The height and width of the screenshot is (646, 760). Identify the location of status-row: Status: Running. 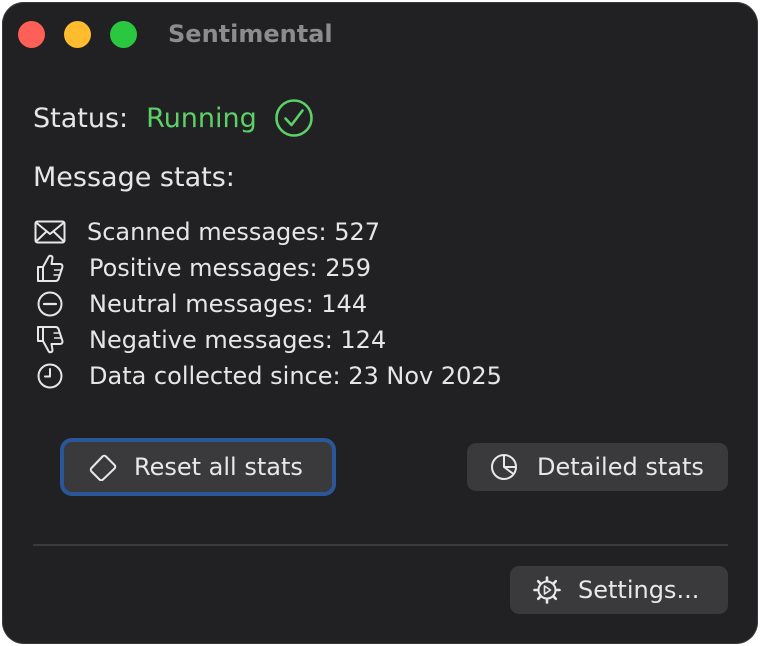
(173, 118).